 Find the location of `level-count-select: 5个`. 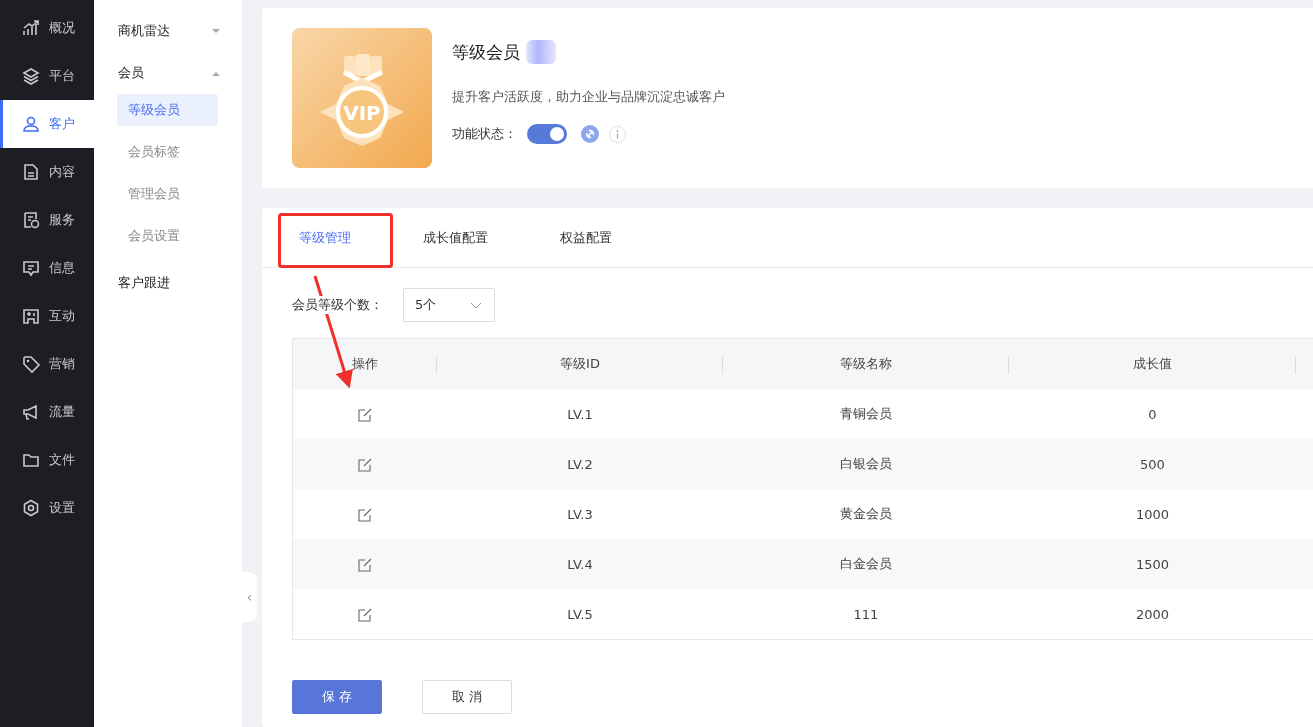

level-count-select: 5个 is located at coordinates (449, 305).